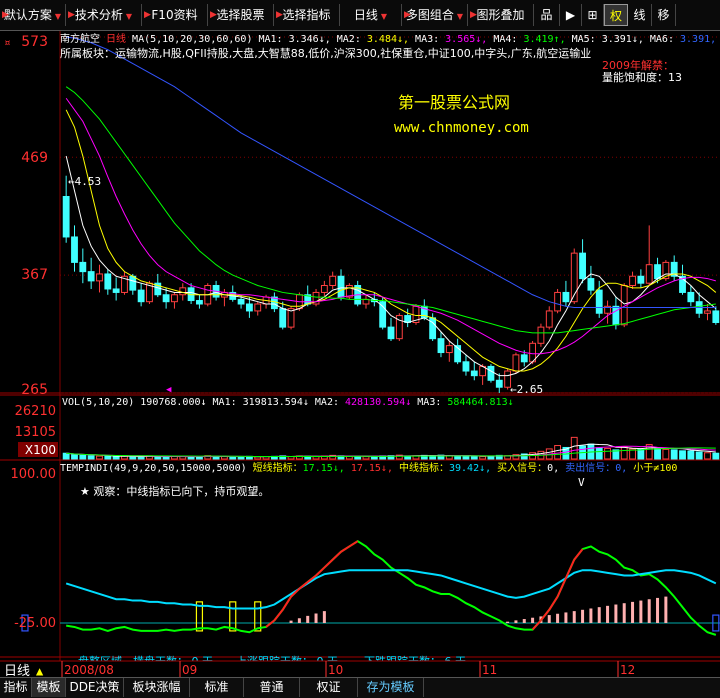 The height and width of the screenshot is (698, 720). Describe the element at coordinates (95, 687) in the screenshot. I see `tab-2: DDE决策` at that location.